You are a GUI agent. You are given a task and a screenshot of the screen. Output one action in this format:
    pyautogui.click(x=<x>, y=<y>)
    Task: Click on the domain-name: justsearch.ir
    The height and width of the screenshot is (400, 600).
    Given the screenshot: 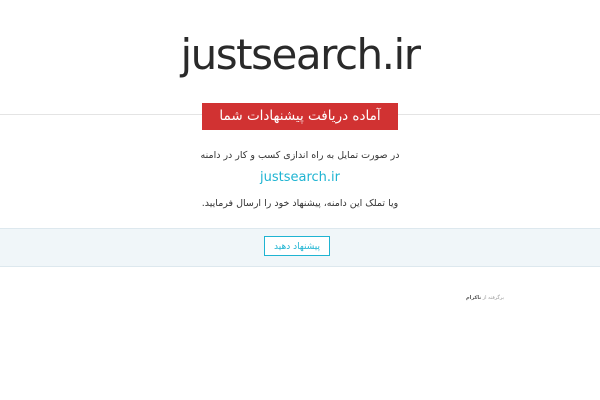 What is the action you would take?
    pyautogui.click(x=300, y=177)
    